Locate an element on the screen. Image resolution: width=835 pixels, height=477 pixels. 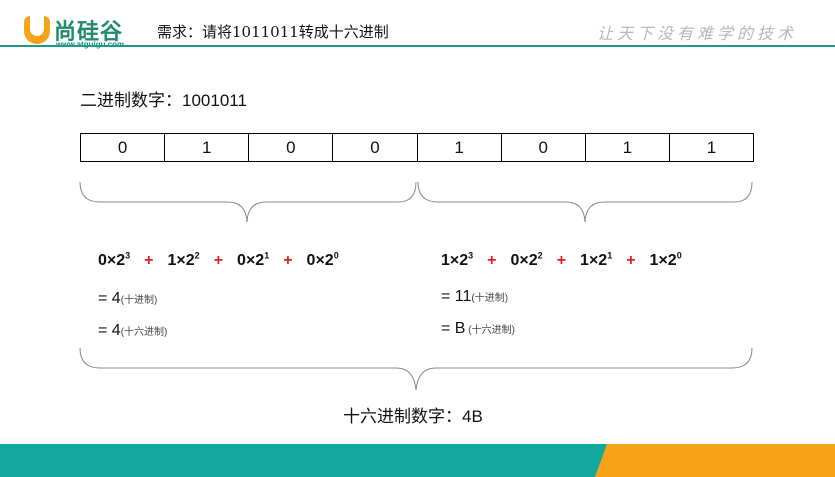
term: 0×20 is located at coordinates (322, 260).